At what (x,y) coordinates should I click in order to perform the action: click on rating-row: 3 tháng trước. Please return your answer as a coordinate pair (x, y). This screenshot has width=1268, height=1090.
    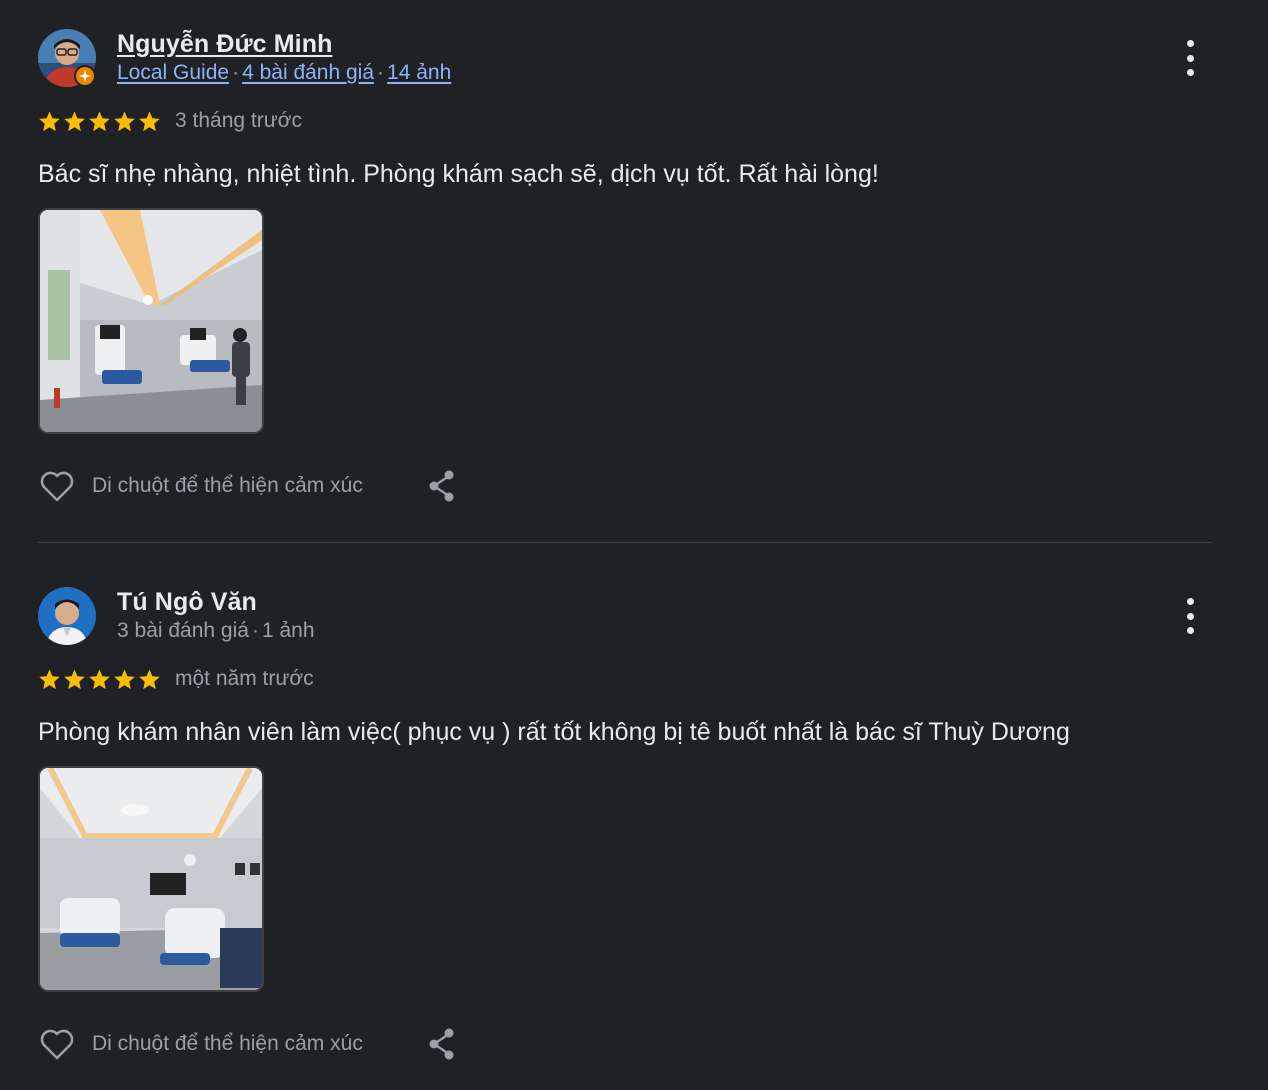
    Looking at the image, I should click on (625, 121).